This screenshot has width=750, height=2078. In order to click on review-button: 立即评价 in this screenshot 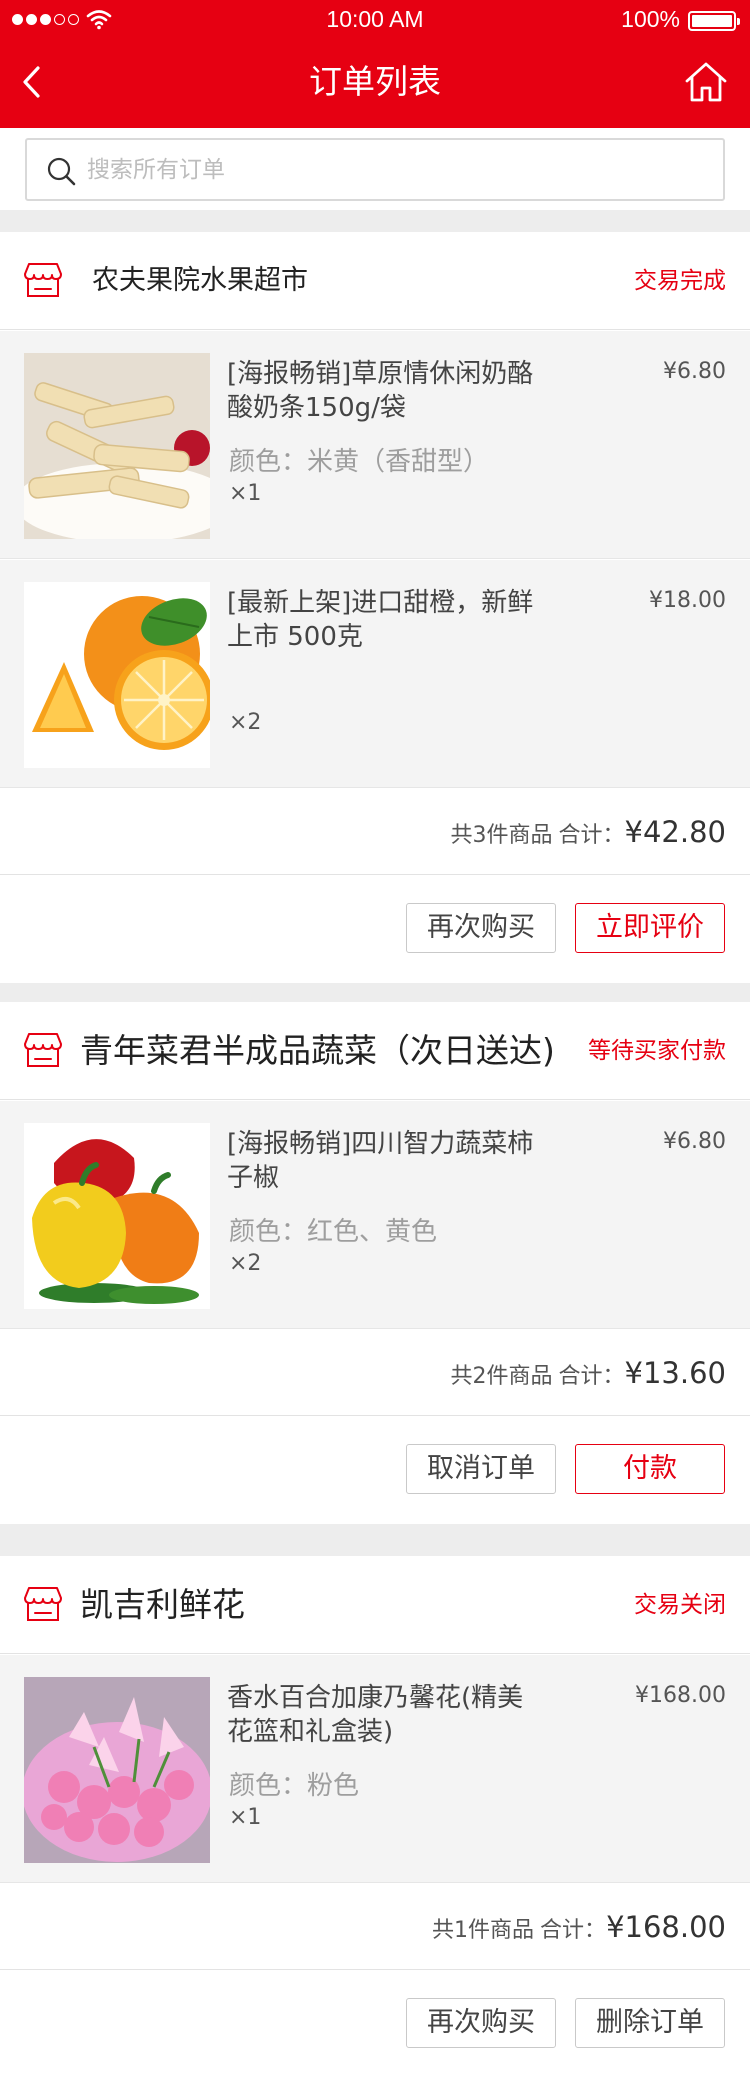, I will do `click(650, 928)`.